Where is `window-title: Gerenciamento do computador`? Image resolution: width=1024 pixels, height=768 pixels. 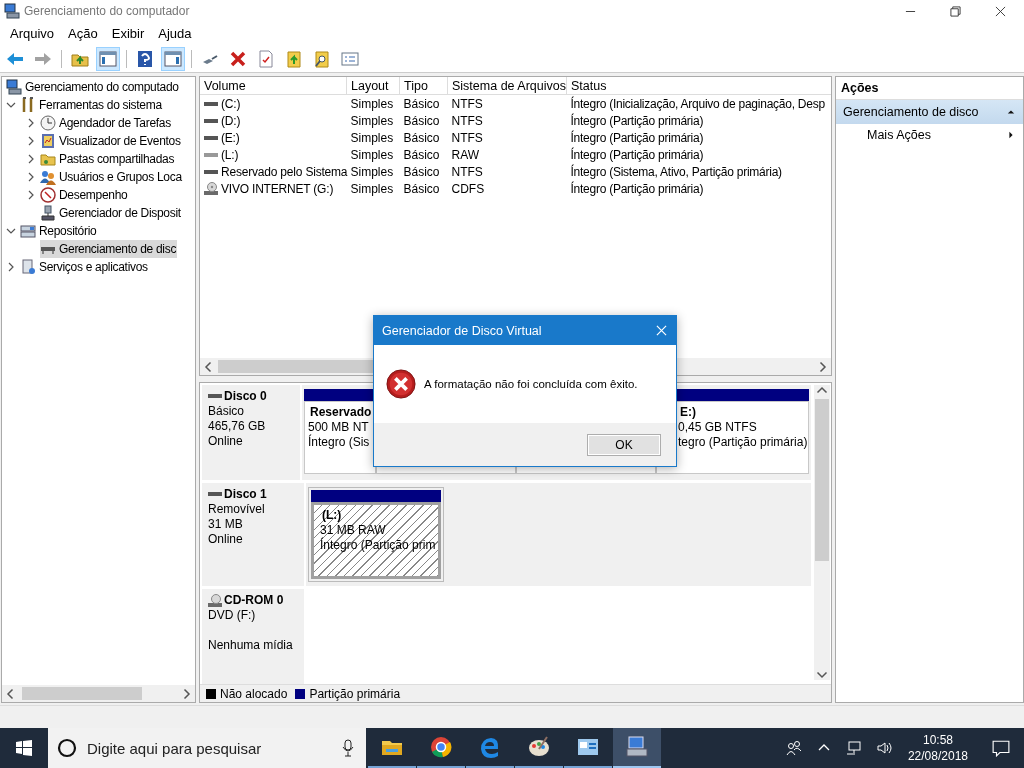
window-title: Gerenciamento do computador is located at coordinates (107, 11).